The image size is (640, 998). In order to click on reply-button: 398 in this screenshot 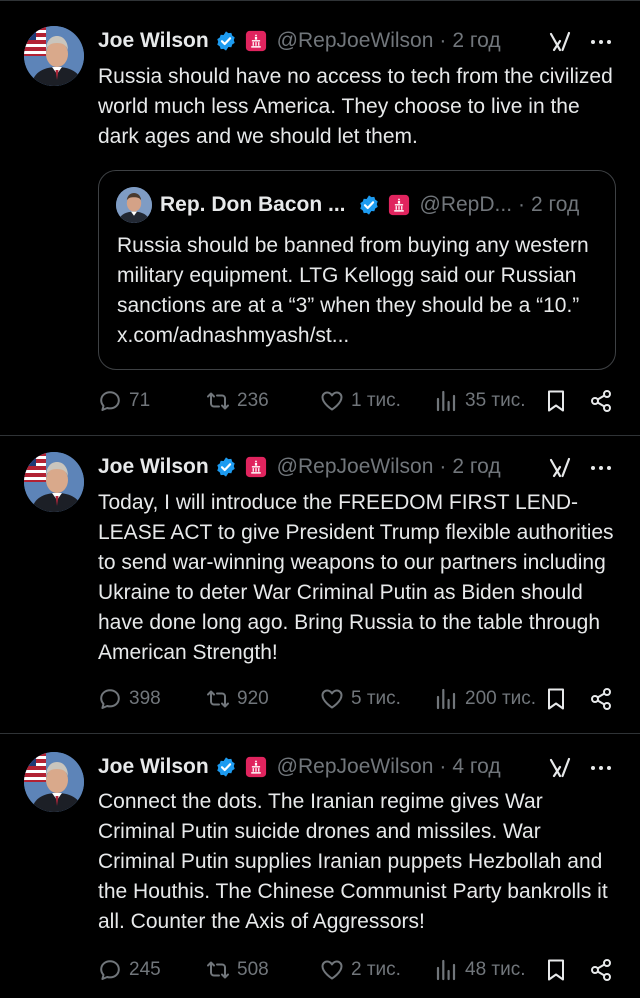, I will do `click(129, 699)`.